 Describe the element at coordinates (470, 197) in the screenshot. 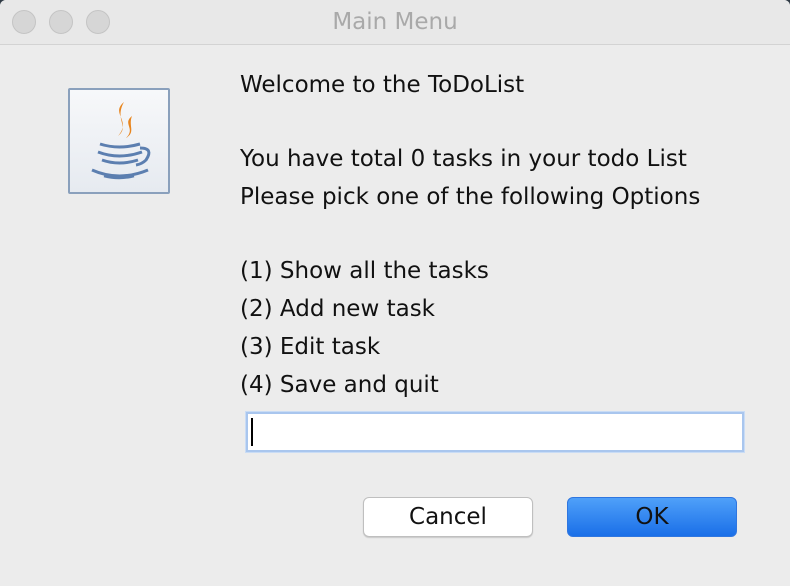

I see `prompt-text: Please pick one of the following Options` at that location.